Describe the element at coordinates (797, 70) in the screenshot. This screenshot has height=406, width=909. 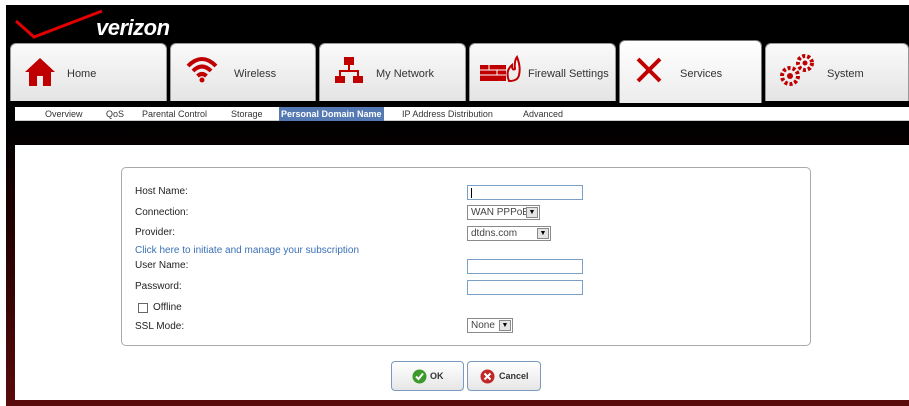
I see `gears-icon` at that location.